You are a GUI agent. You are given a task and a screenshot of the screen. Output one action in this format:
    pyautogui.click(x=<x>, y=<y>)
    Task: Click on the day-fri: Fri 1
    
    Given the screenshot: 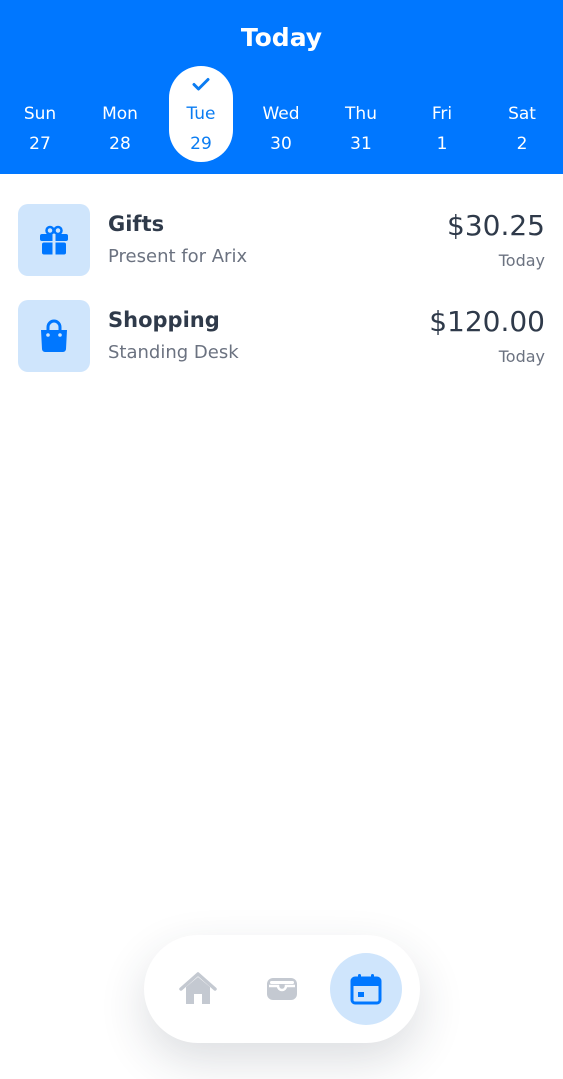 What is the action you would take?
    pyautogui.click(x=442, y=114)
    